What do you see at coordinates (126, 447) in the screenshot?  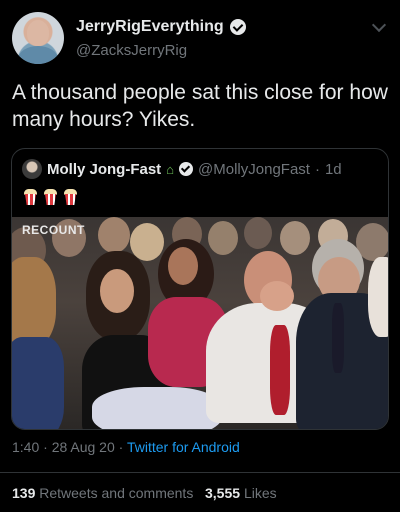 I see `tweet-meta: 1:40 · 28 Aug 20 · Twitter for Android` at bounding box center [126, 447].